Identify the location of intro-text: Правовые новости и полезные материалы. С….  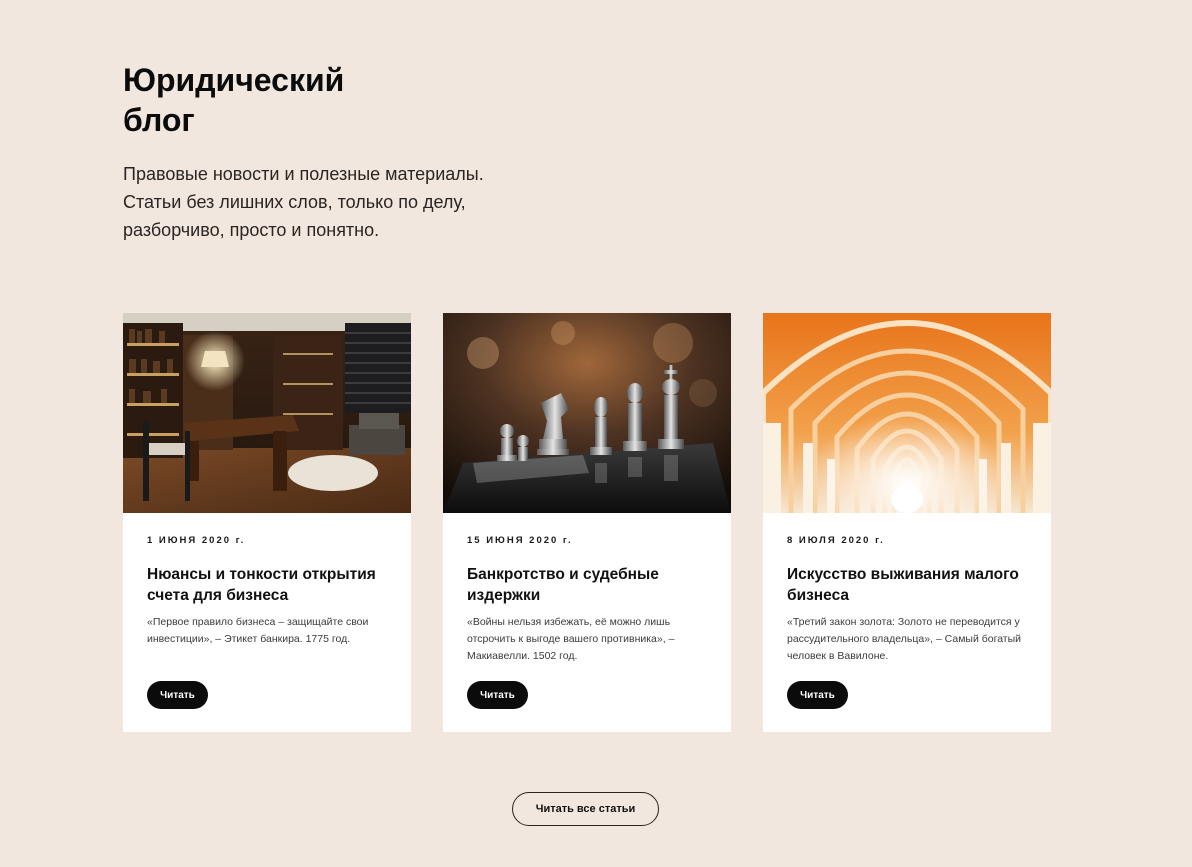
(333, 202).